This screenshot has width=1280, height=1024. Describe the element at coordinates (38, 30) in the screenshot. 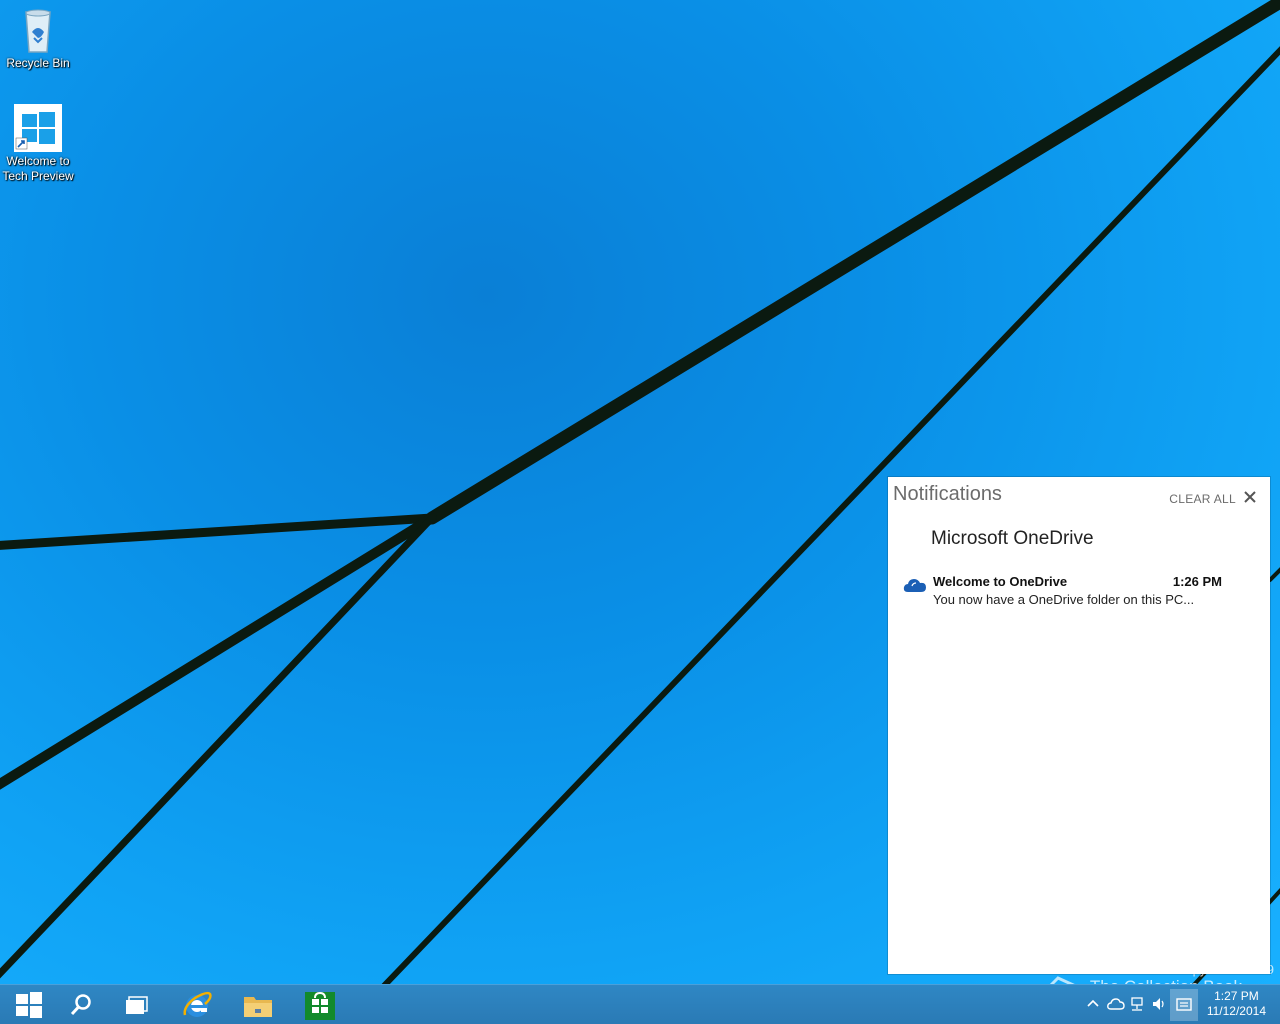

I see `recycle-bin-icon` at that location.